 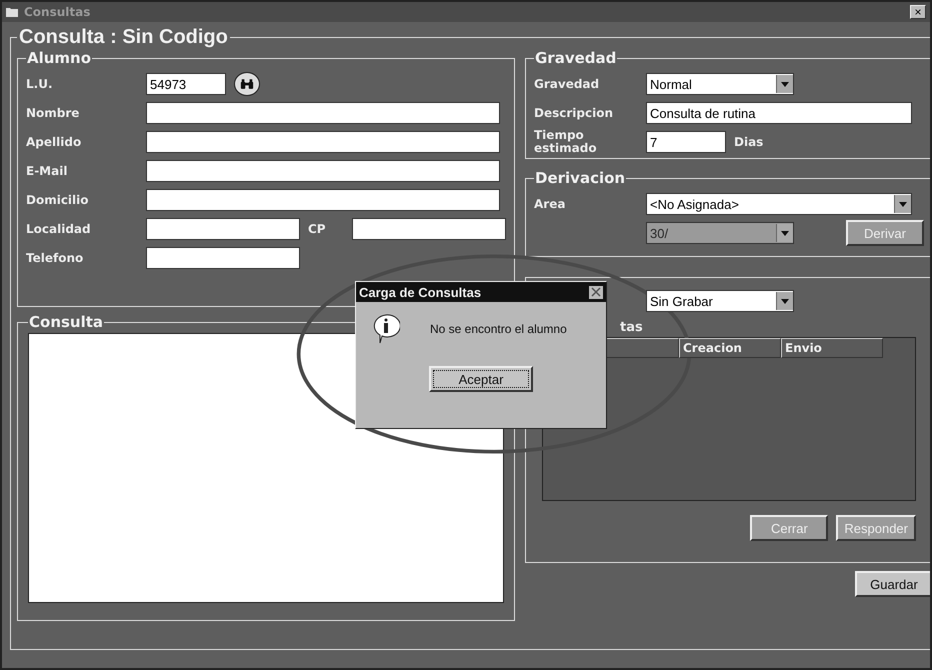 I want to click on unit-label: Dias, so click(x=749, y=142).